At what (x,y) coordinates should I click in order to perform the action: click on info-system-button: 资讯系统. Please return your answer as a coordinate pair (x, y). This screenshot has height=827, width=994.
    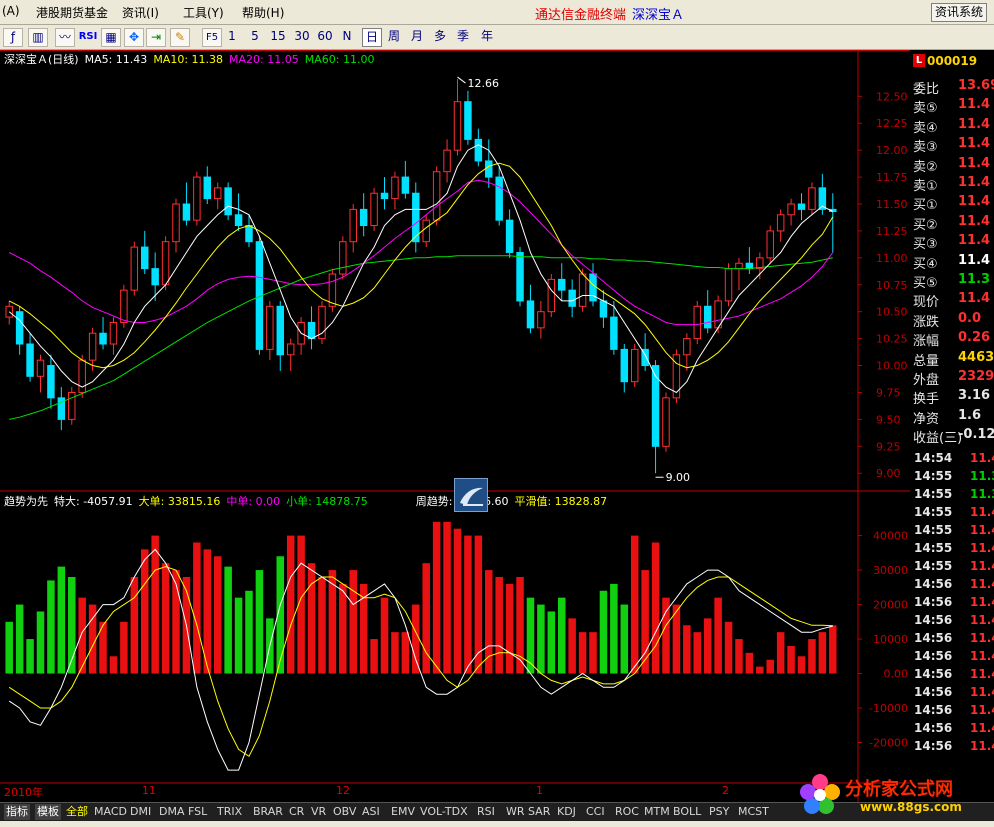
    Looking at the image, I should click on (959, 12).